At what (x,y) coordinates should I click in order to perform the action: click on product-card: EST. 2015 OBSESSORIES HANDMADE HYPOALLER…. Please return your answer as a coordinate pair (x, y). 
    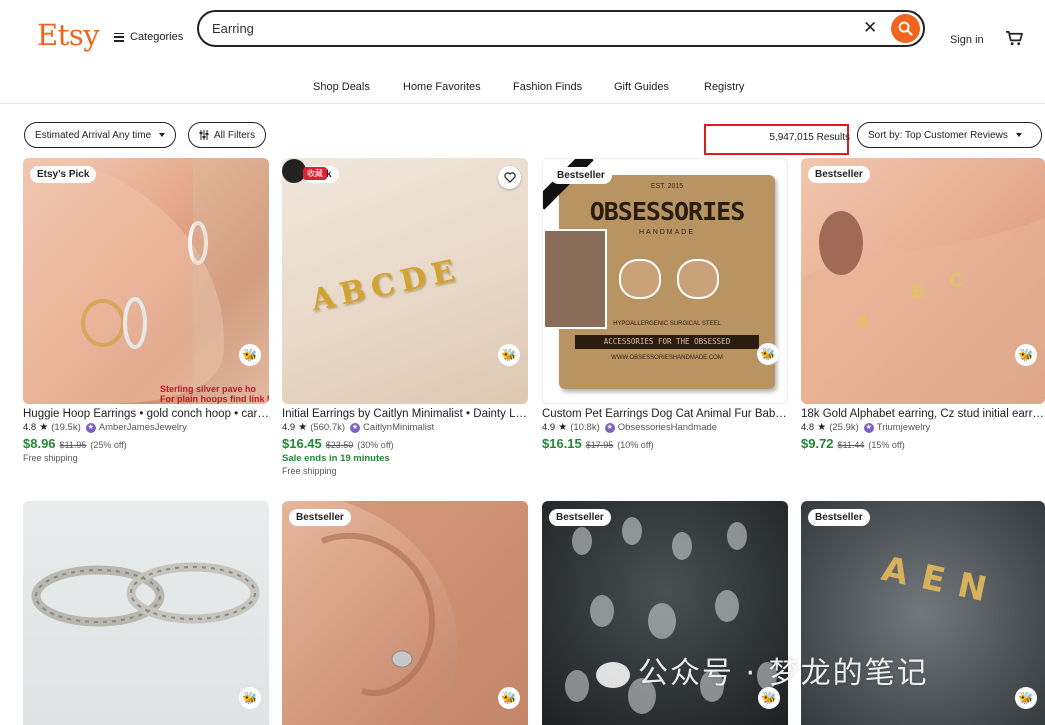
    Looking at the image, I should click on (665, 304).